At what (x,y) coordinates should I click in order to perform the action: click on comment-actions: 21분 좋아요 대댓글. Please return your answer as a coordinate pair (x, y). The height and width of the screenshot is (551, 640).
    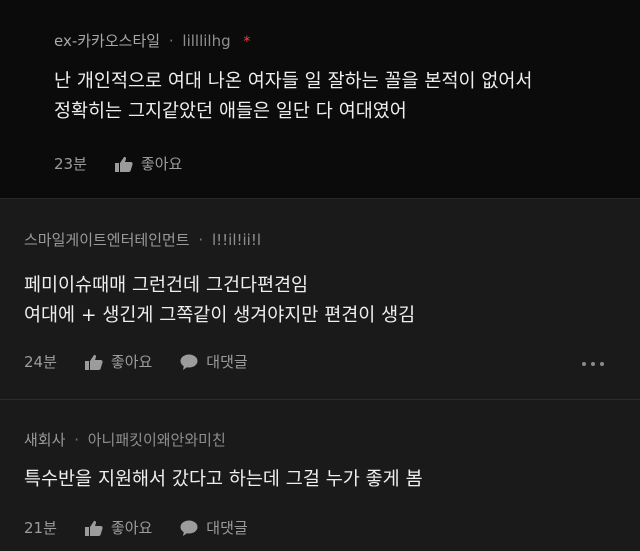
    Looking at the image, I should click on (136, 527).